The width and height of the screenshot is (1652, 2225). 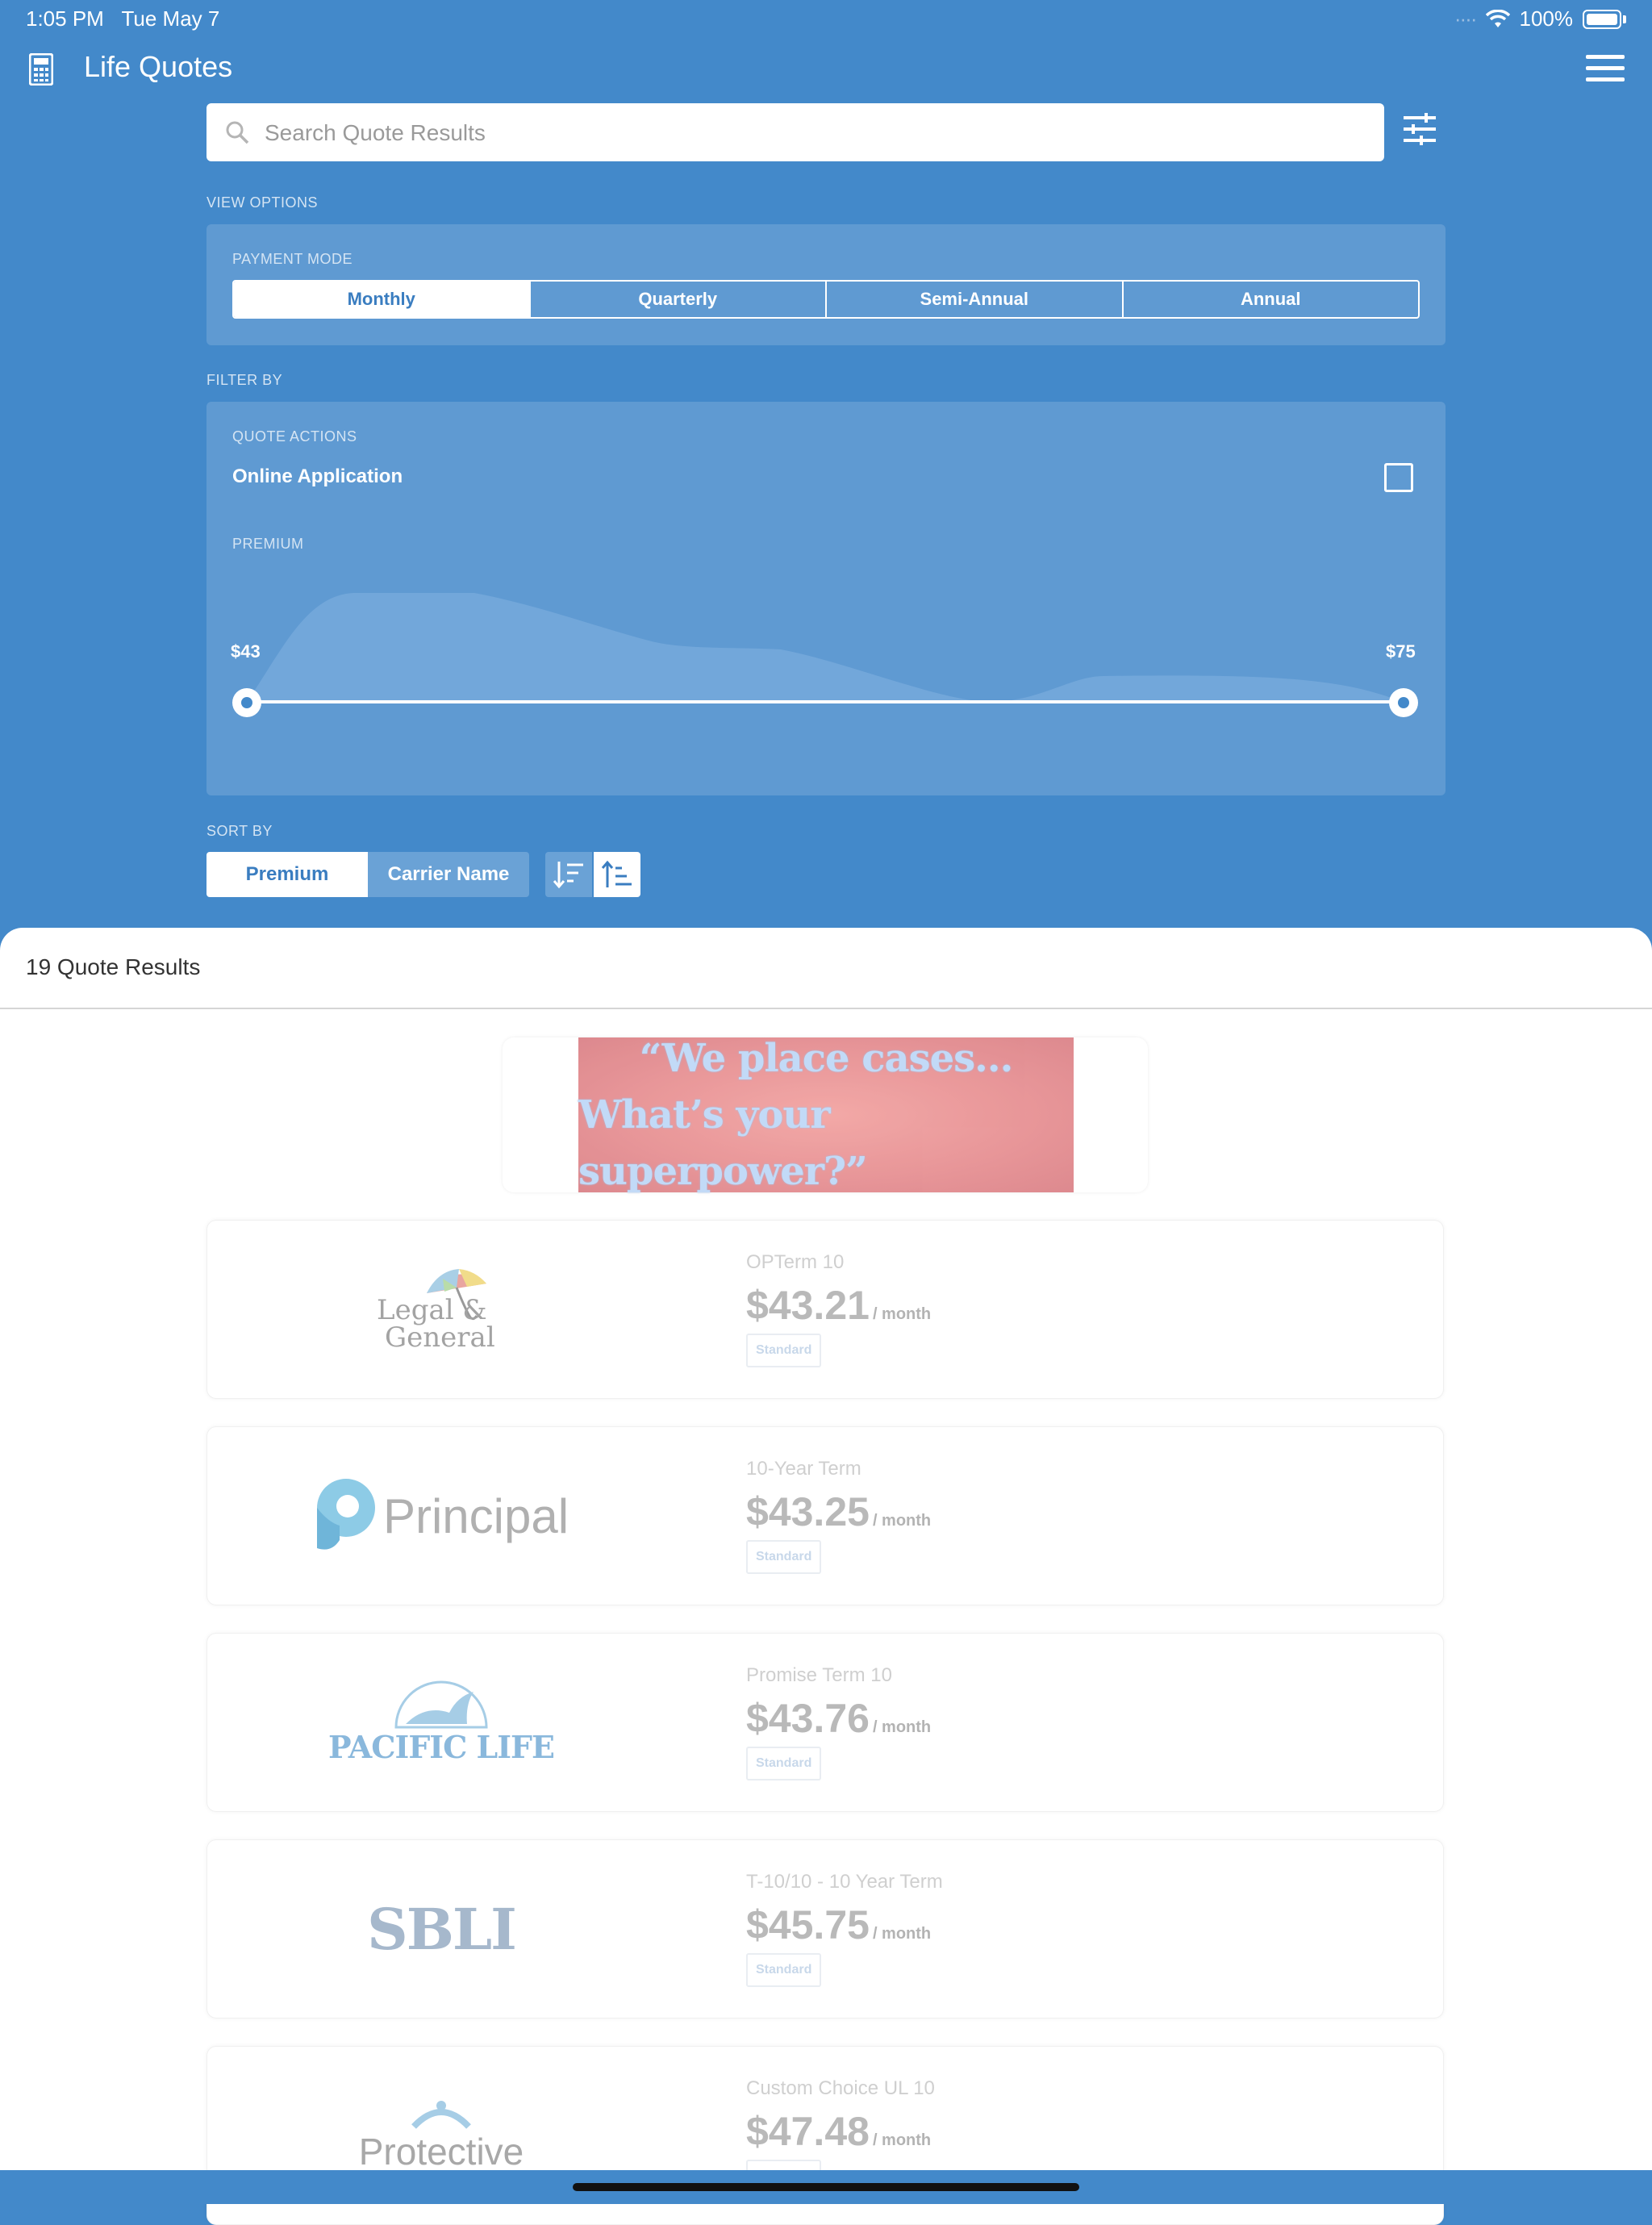 What do you see at coordinates (317, 476) in the screenshot?
I see `online-application-label: Online Application` at bounding box center [317, 476].